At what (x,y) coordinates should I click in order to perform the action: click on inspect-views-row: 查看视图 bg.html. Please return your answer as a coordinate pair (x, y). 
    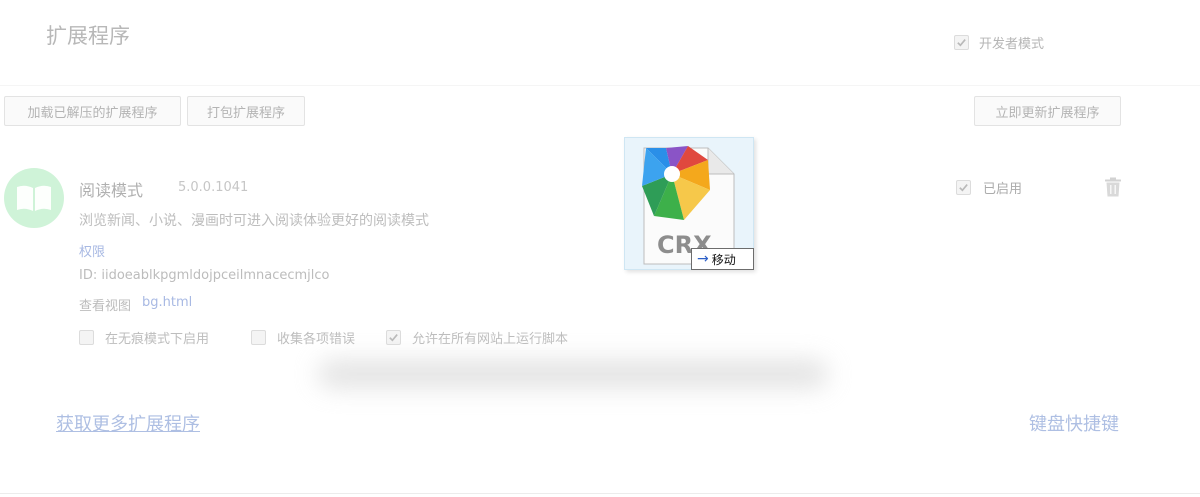
    Looking at the image, I should click on (135, 304).